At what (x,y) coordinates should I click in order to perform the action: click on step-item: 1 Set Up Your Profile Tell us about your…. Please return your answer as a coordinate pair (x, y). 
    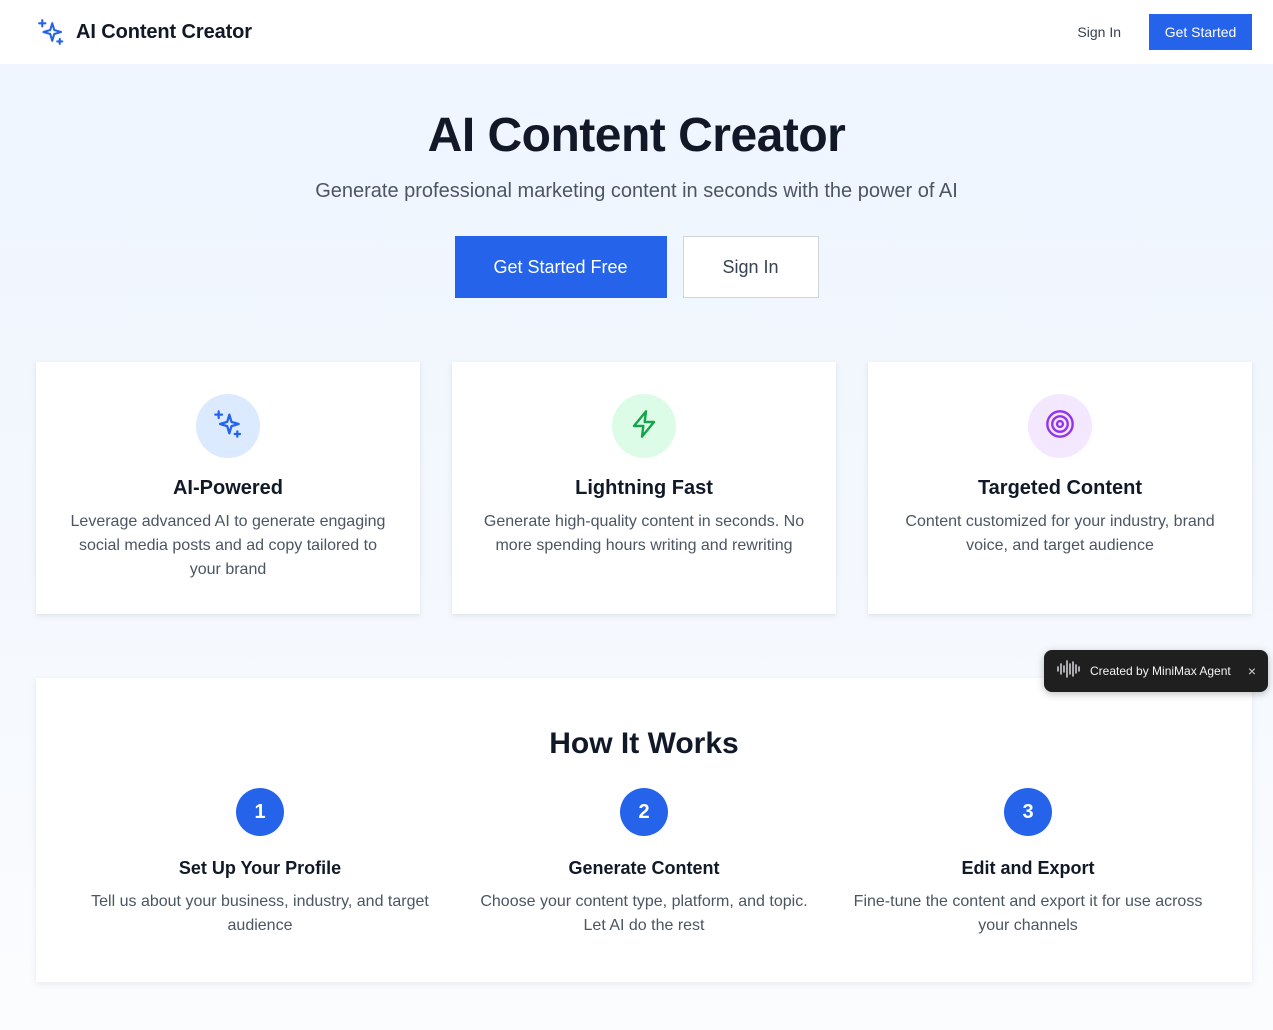
    Looking at the image, I should click on (260, 863).